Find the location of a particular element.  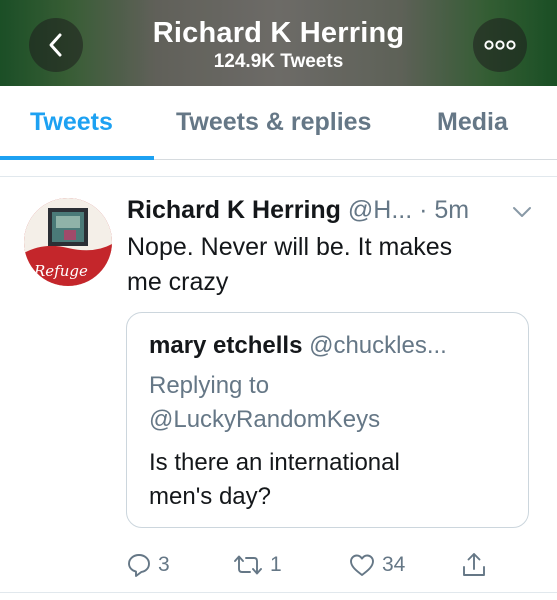

tab-tweets-and-replies: Tweets & replies is located at coordinates (273, 122).